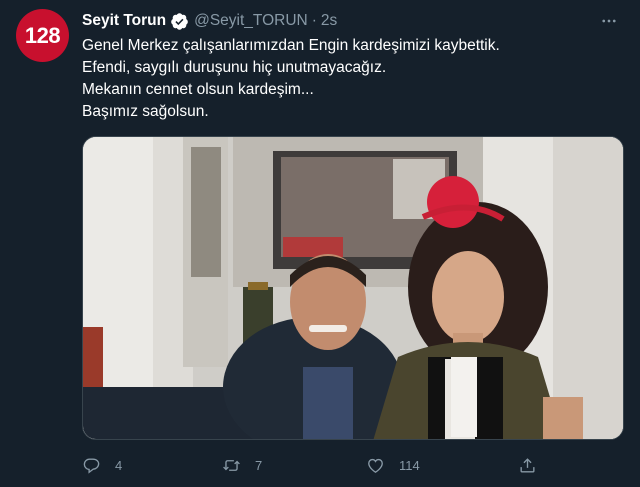 The image size is (640, 487). I want to click on avatar: 128, so click(42, 35).